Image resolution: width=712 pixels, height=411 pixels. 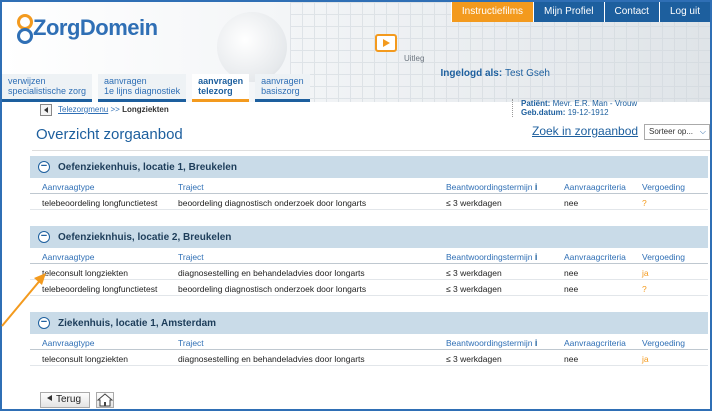 I want to click on zorgdomein-logo: ZorgDomein, so click(x=87, y=29).